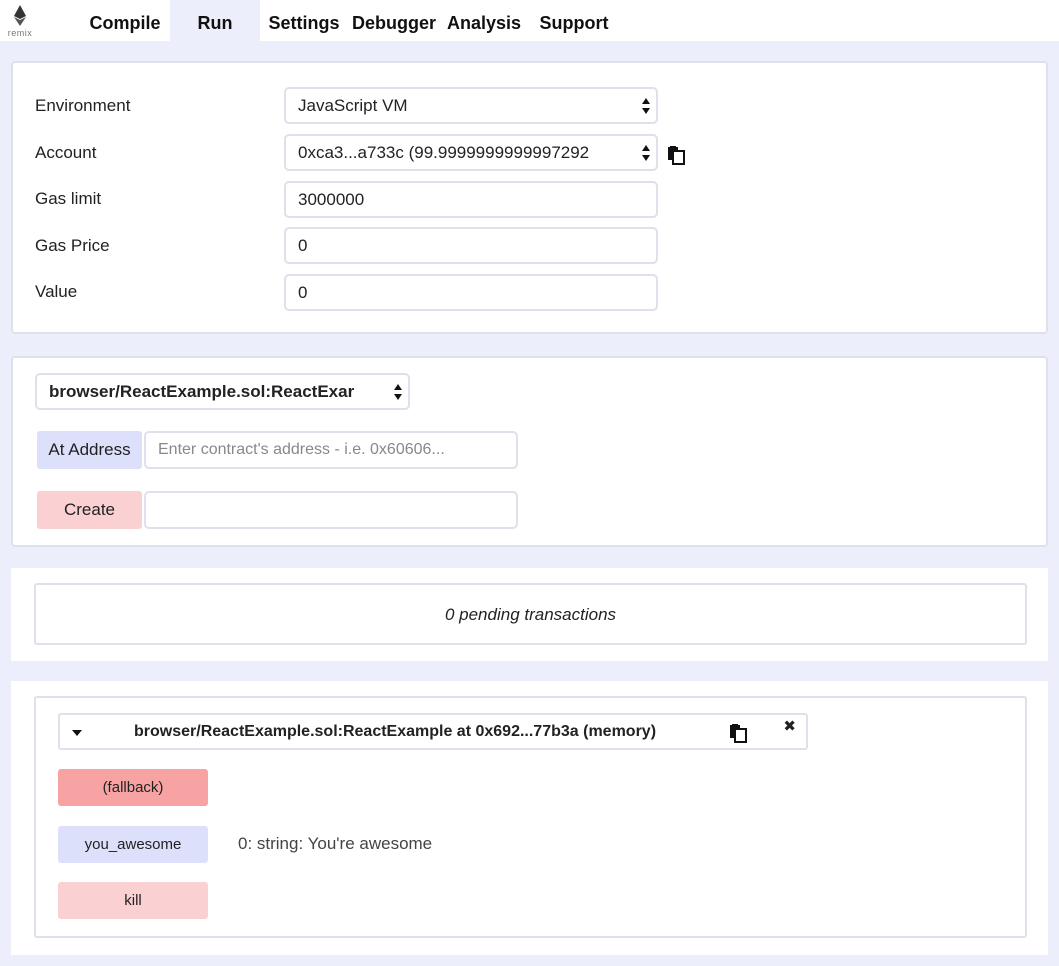 The width and height of the screenshot is (1059, 966). I want to click on tab-debugger: Debugger, so click(394, 20).